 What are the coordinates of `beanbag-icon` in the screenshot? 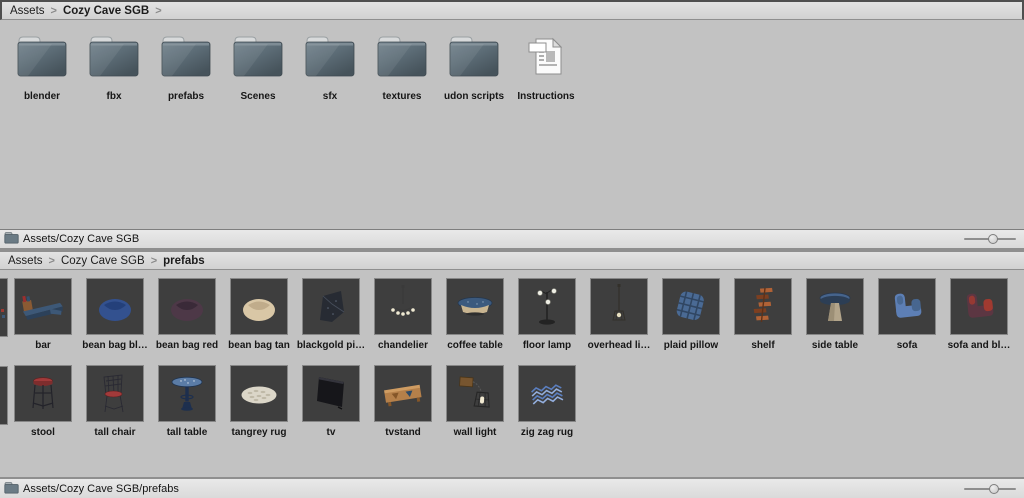 It's located at (115, 309).